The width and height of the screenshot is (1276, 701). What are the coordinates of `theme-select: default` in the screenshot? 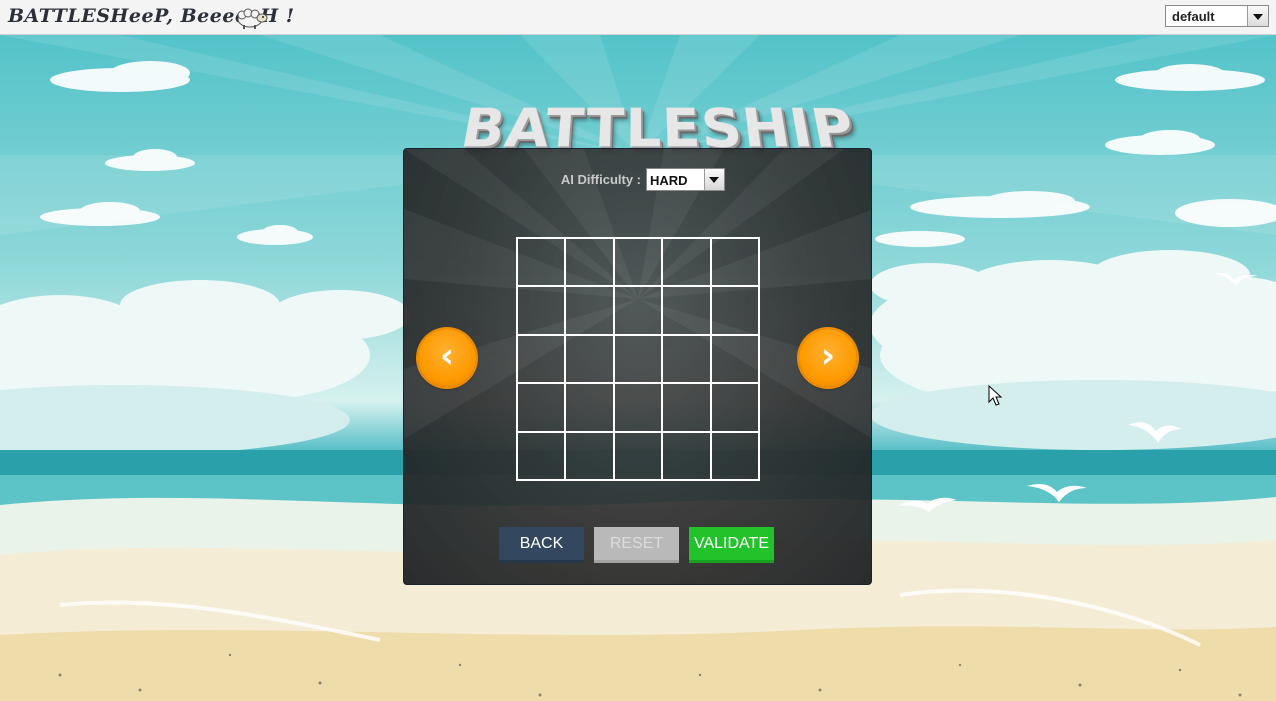 It's located at (1217, 16).